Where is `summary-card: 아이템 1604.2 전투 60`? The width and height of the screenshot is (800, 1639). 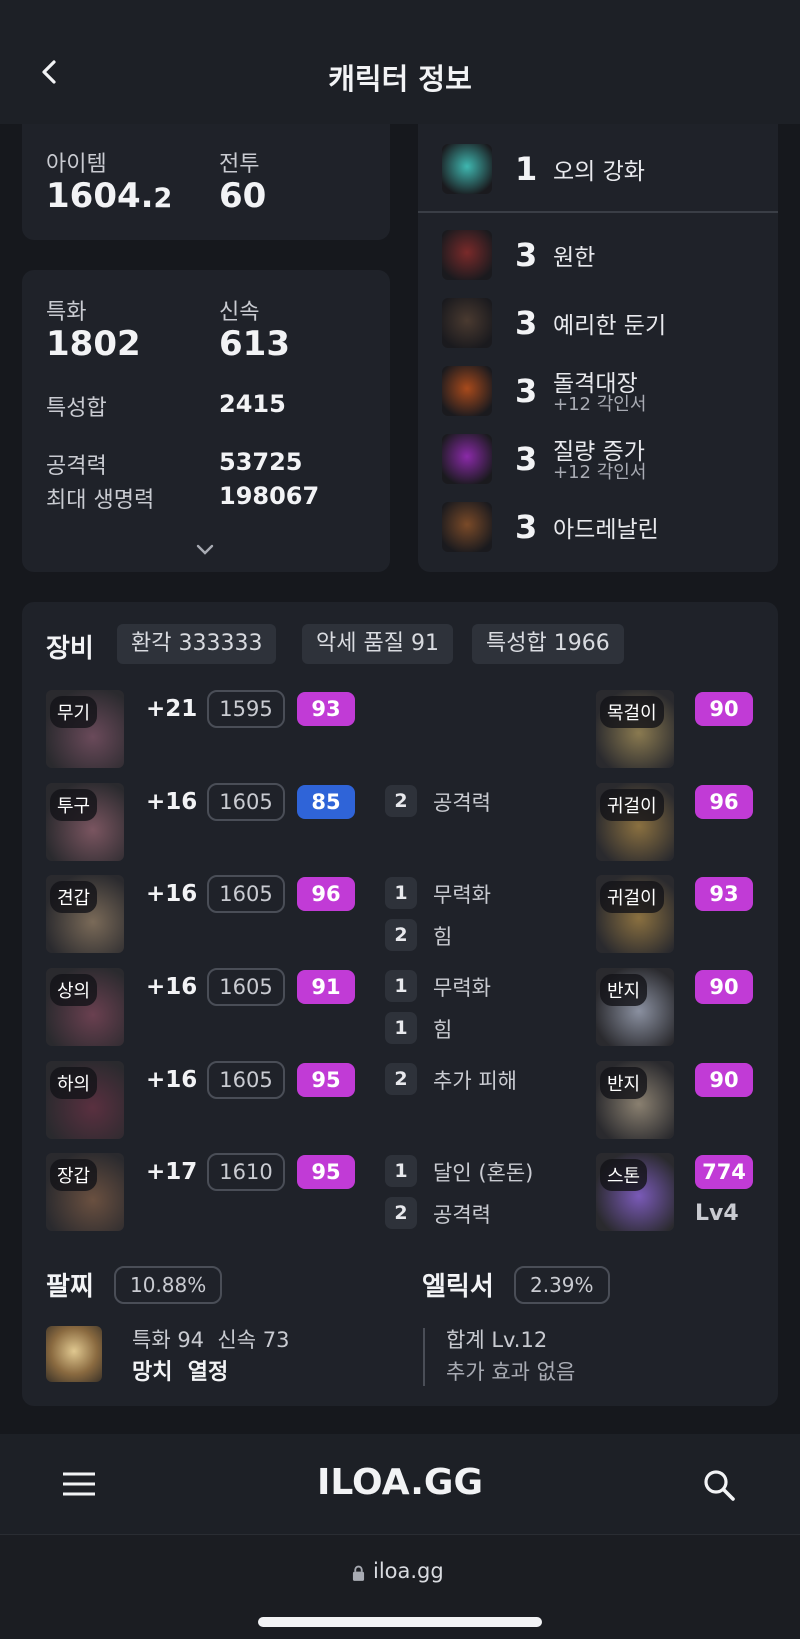
summary-card: 아이템 1604.2 전투 60 is located at coordinates (206, 182).